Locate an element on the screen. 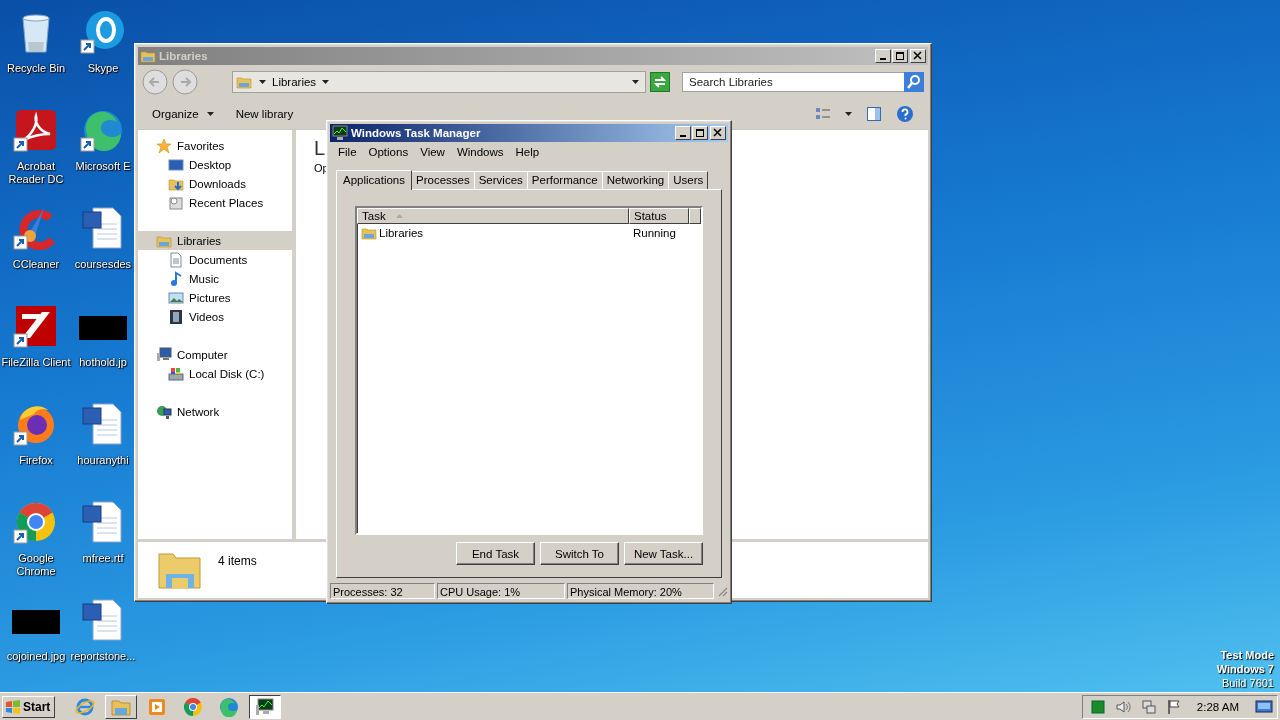 This screenshot has height=720, width=1280. app-icon is located at coordinates (103, 32).